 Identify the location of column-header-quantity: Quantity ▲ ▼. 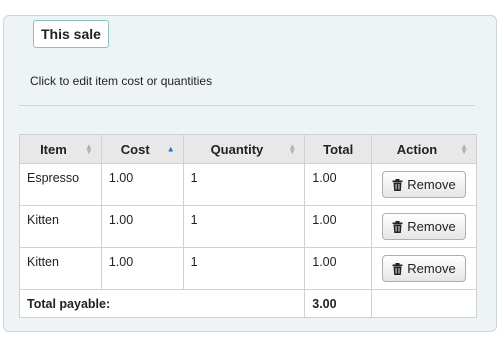
(244, 149).